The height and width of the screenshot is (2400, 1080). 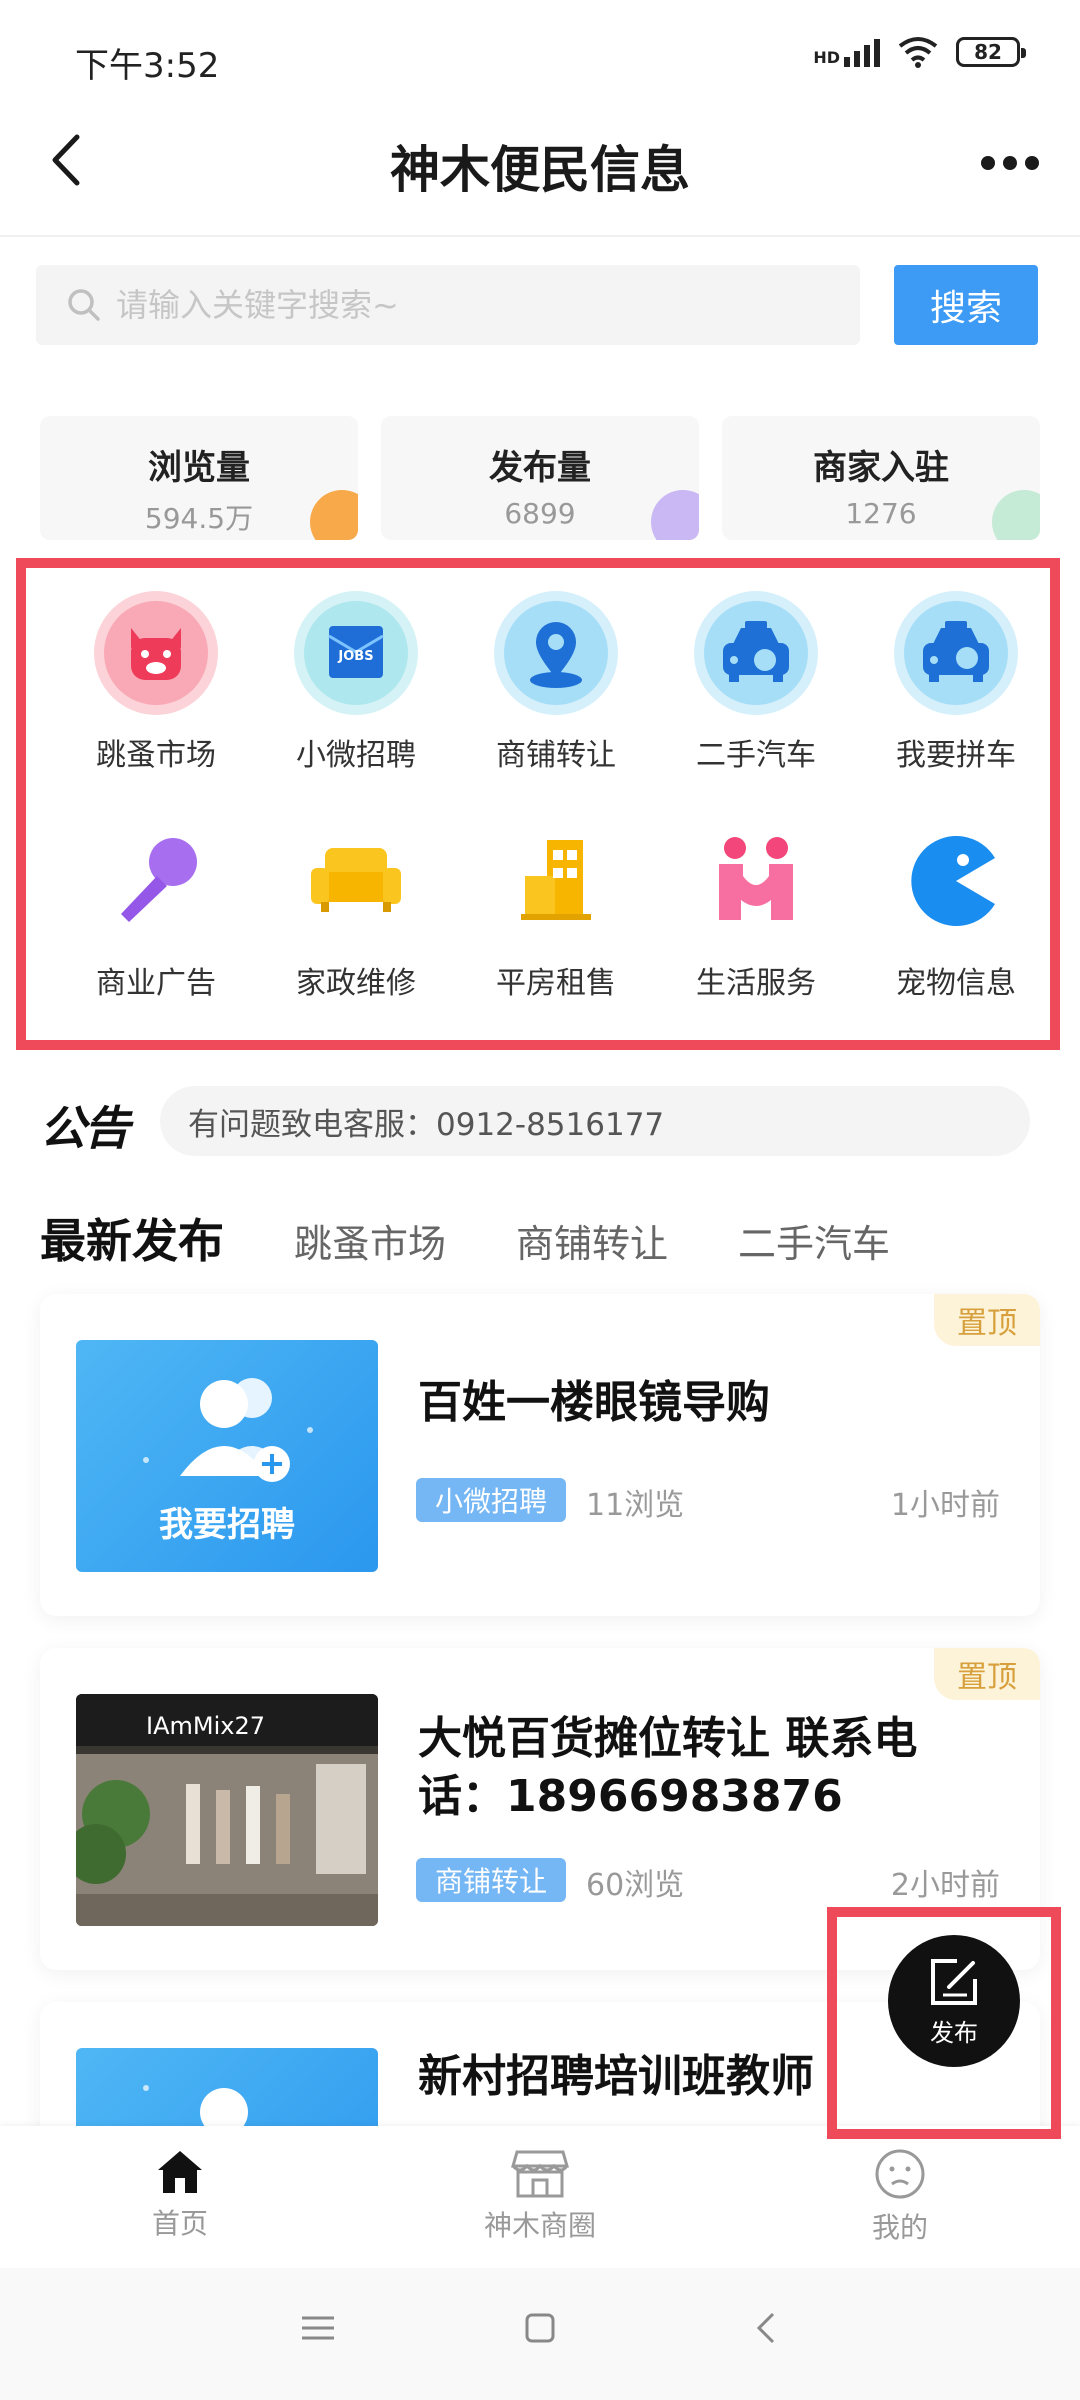 I want to click on post-thumbnail: 我要招聘, so click(x=227, y=1456).